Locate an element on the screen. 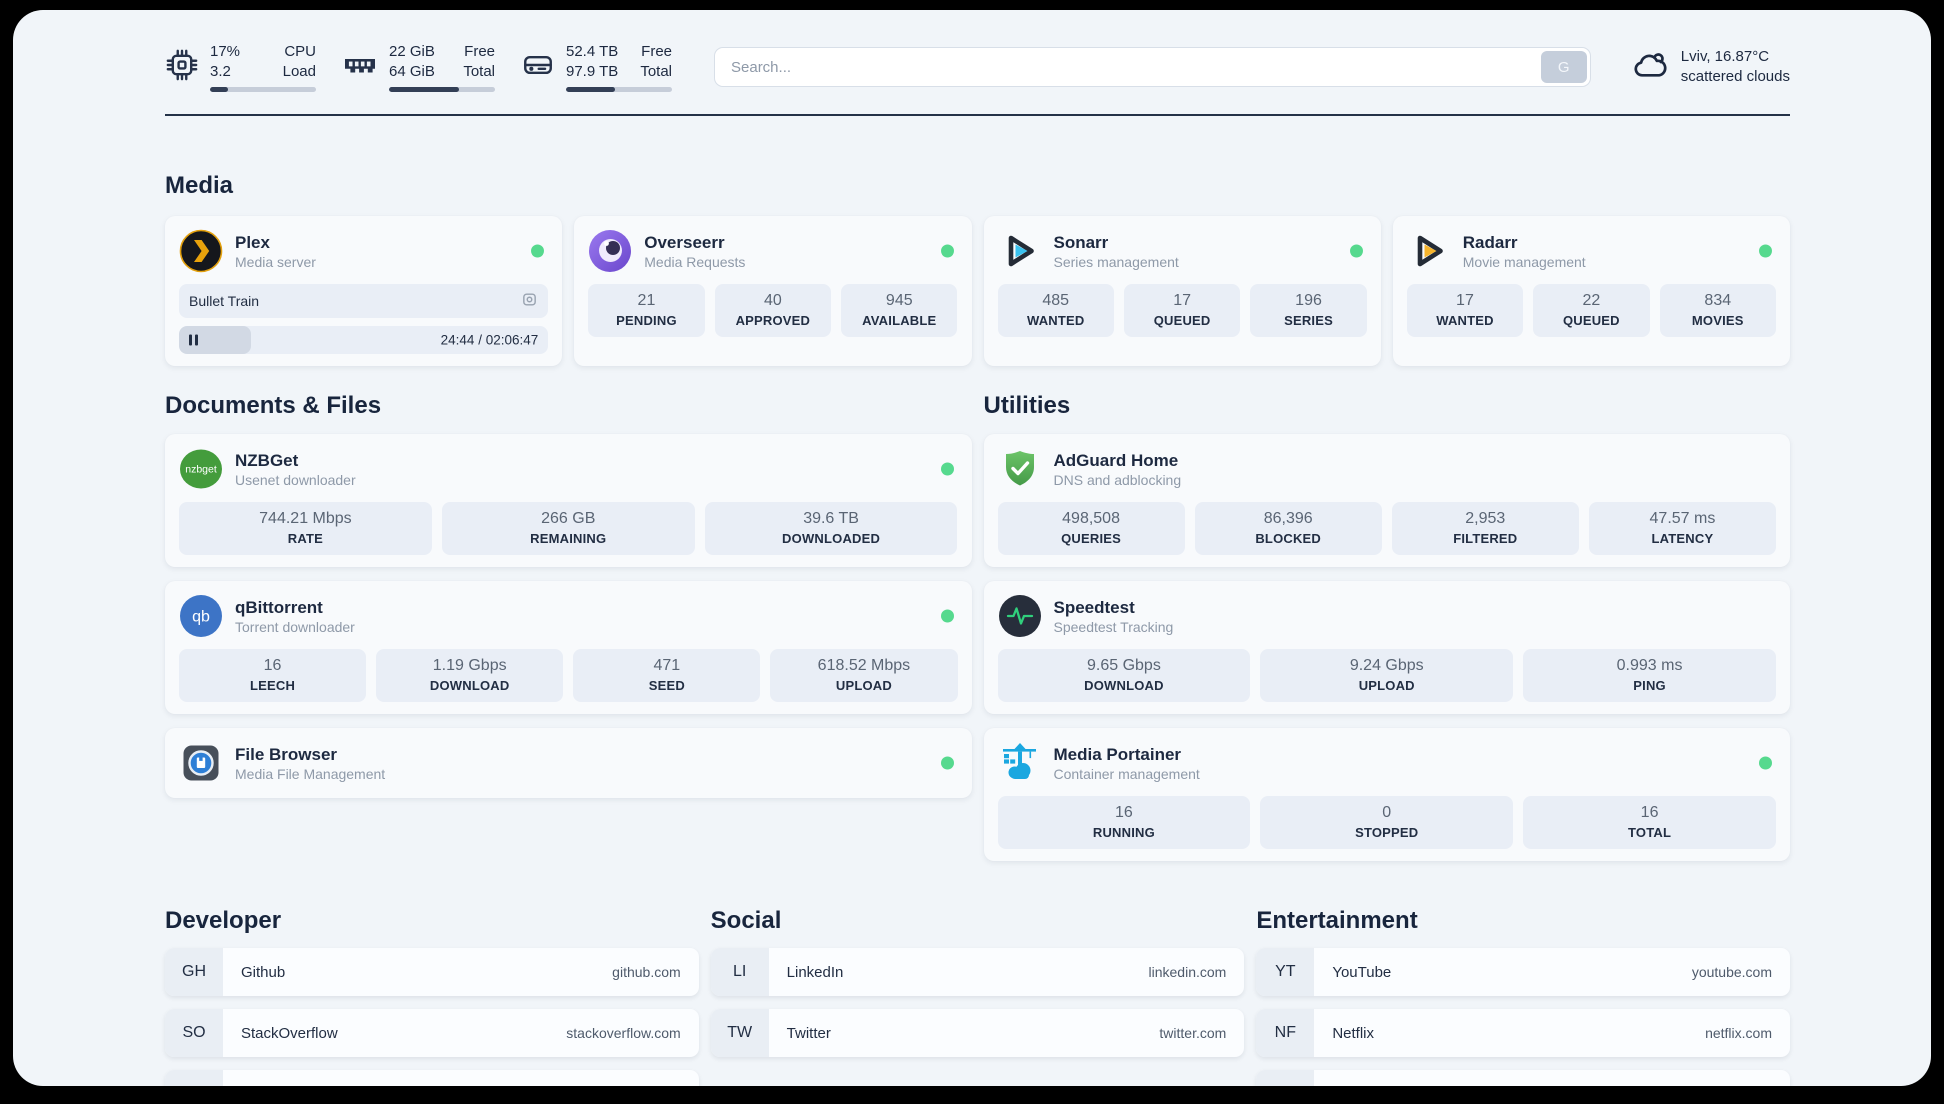 The height and width of the screenshot is (1104, 1944). stat-series: 196 SERIES is located at coordinates (1308, 310).